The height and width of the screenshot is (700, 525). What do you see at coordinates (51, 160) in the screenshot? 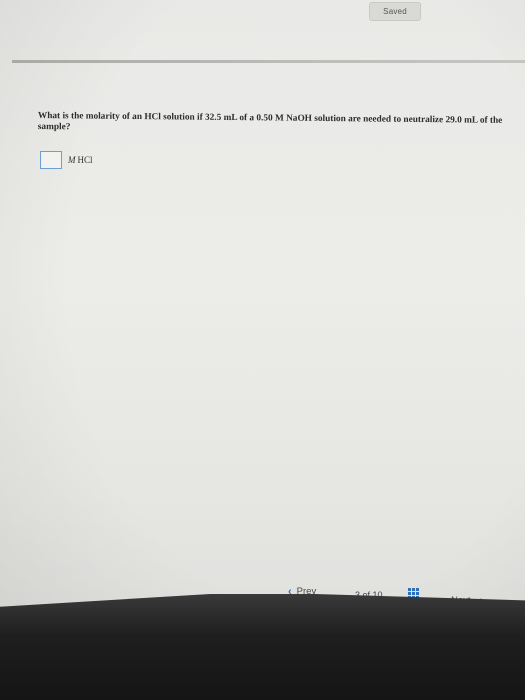
I see `answer-input` at bounding box center [51, 160].